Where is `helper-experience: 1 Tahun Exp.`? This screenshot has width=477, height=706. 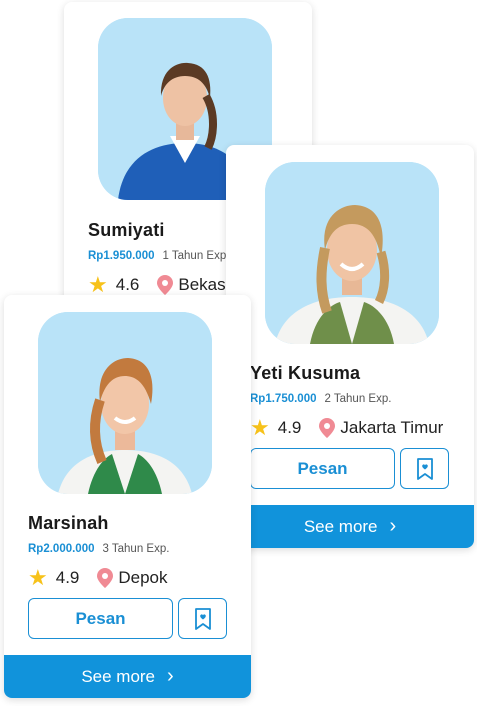 helper-experience: 1 Tahun Exp. is located at coordinates (196, 256).